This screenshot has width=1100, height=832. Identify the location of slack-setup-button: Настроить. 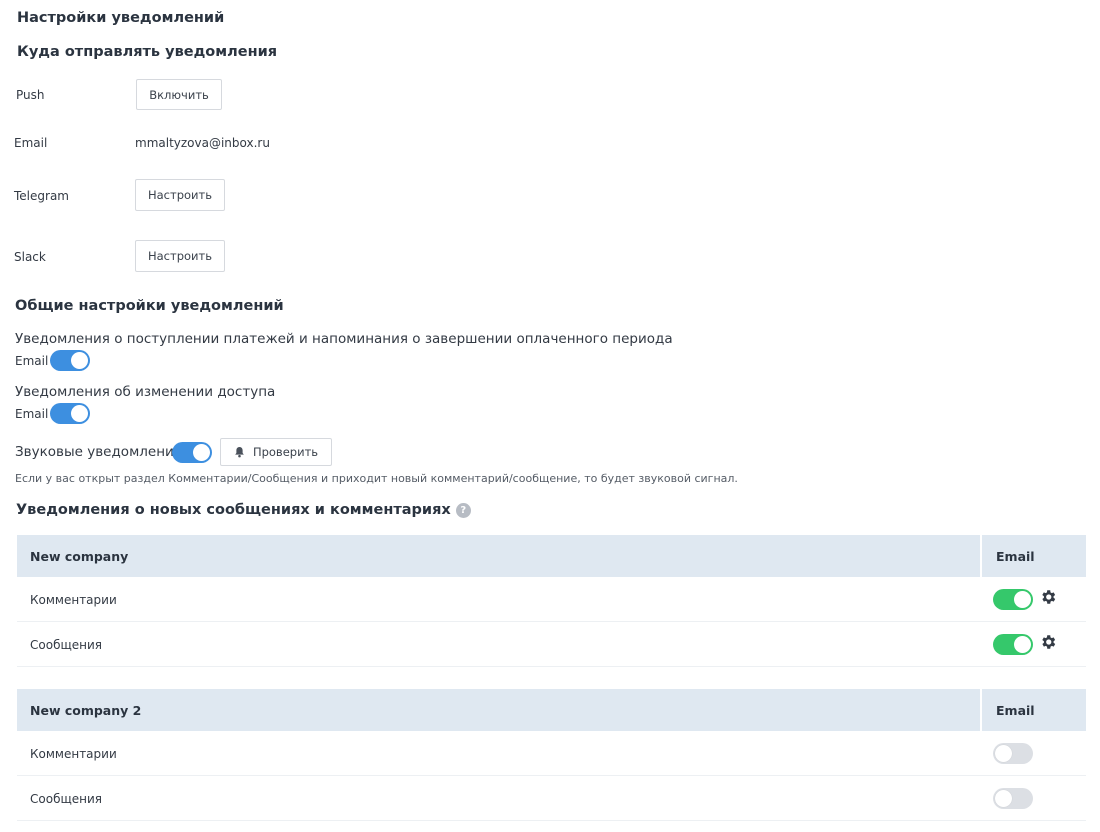
(180, 256).